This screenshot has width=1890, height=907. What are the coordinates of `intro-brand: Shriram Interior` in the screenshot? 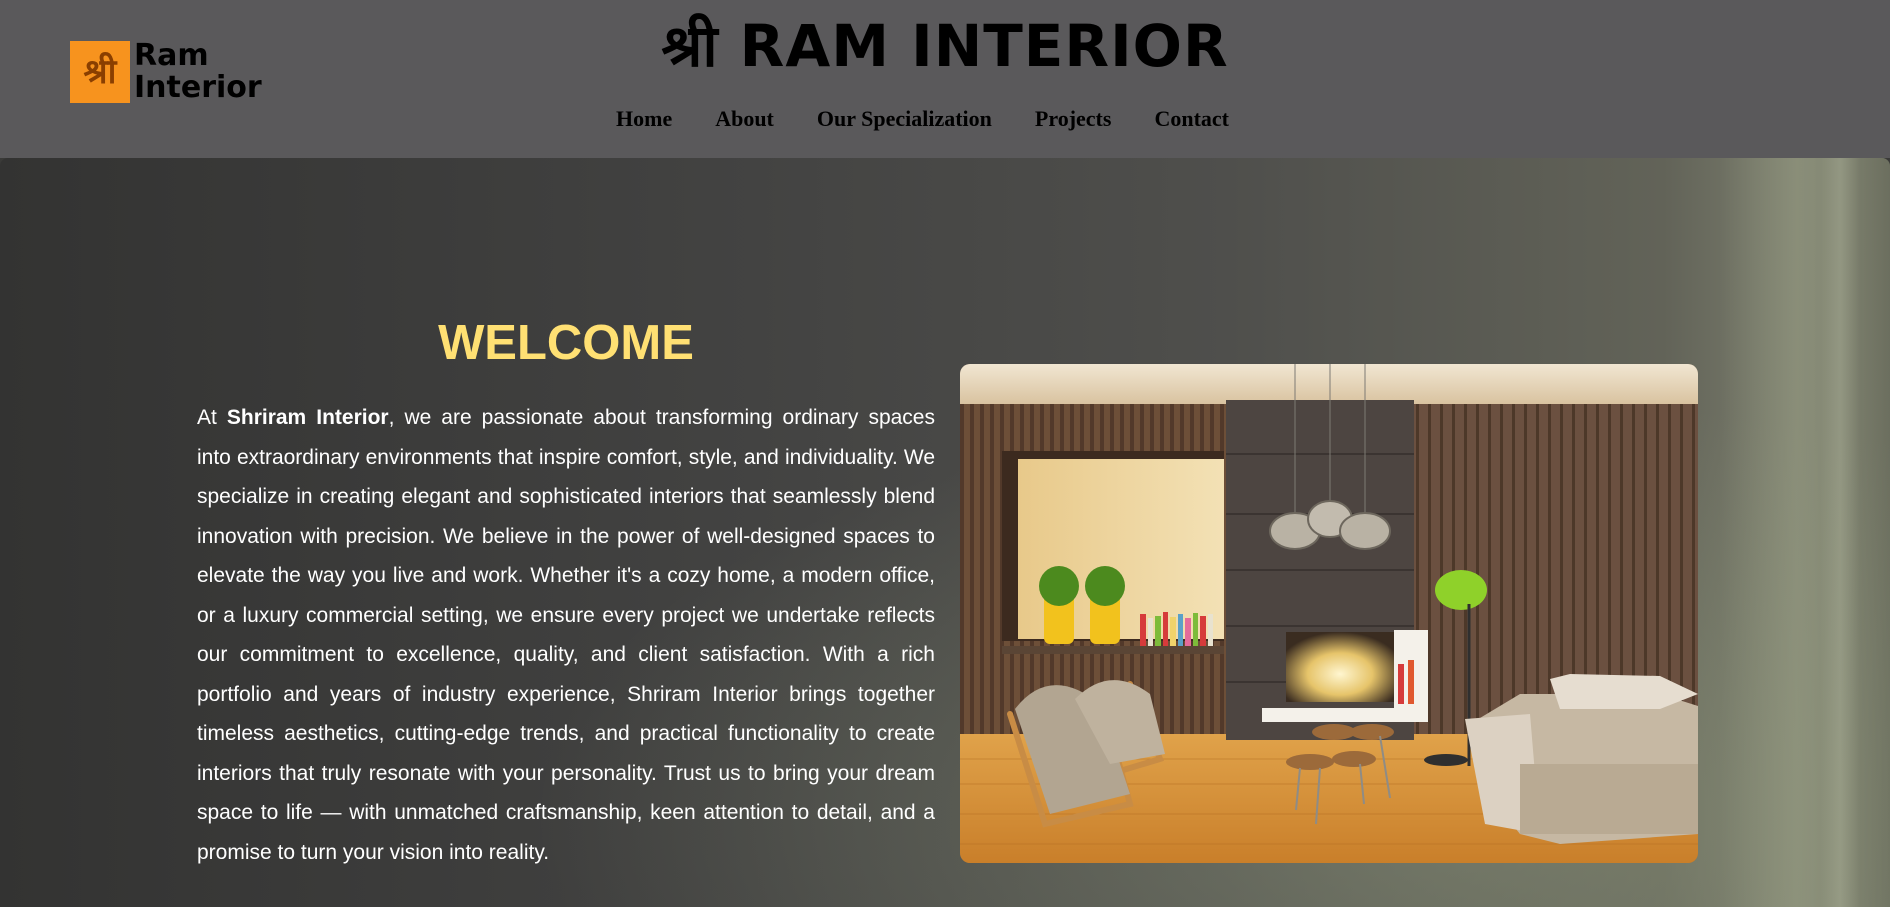 It's located at (307, 417).